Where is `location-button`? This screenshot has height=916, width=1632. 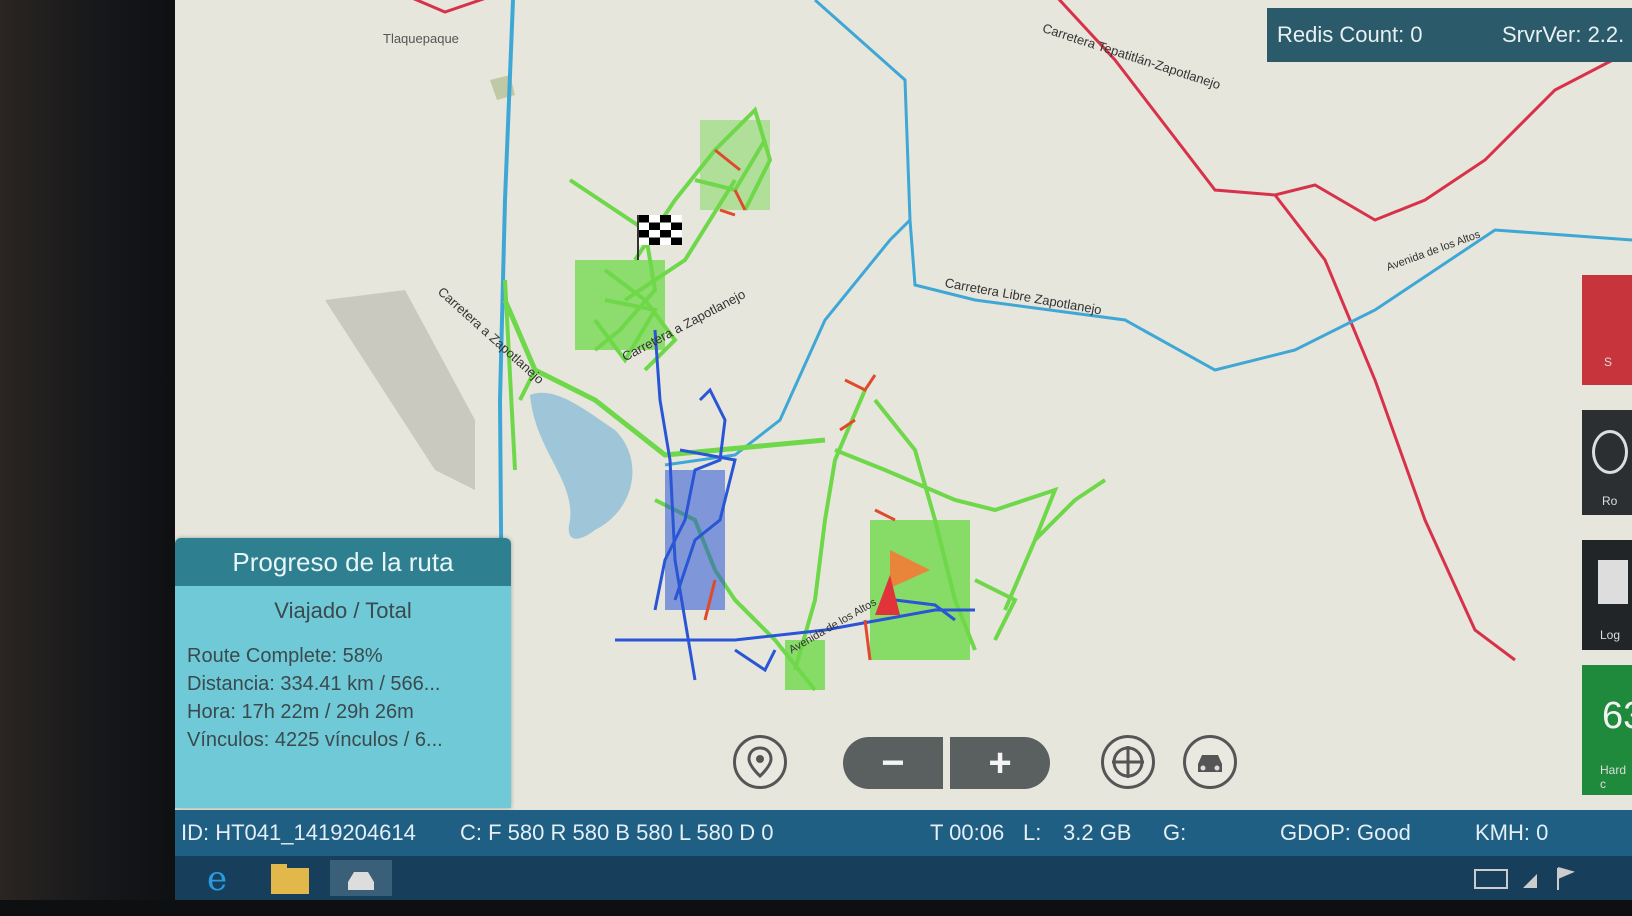
location-button is located at coordinates (760, 763).